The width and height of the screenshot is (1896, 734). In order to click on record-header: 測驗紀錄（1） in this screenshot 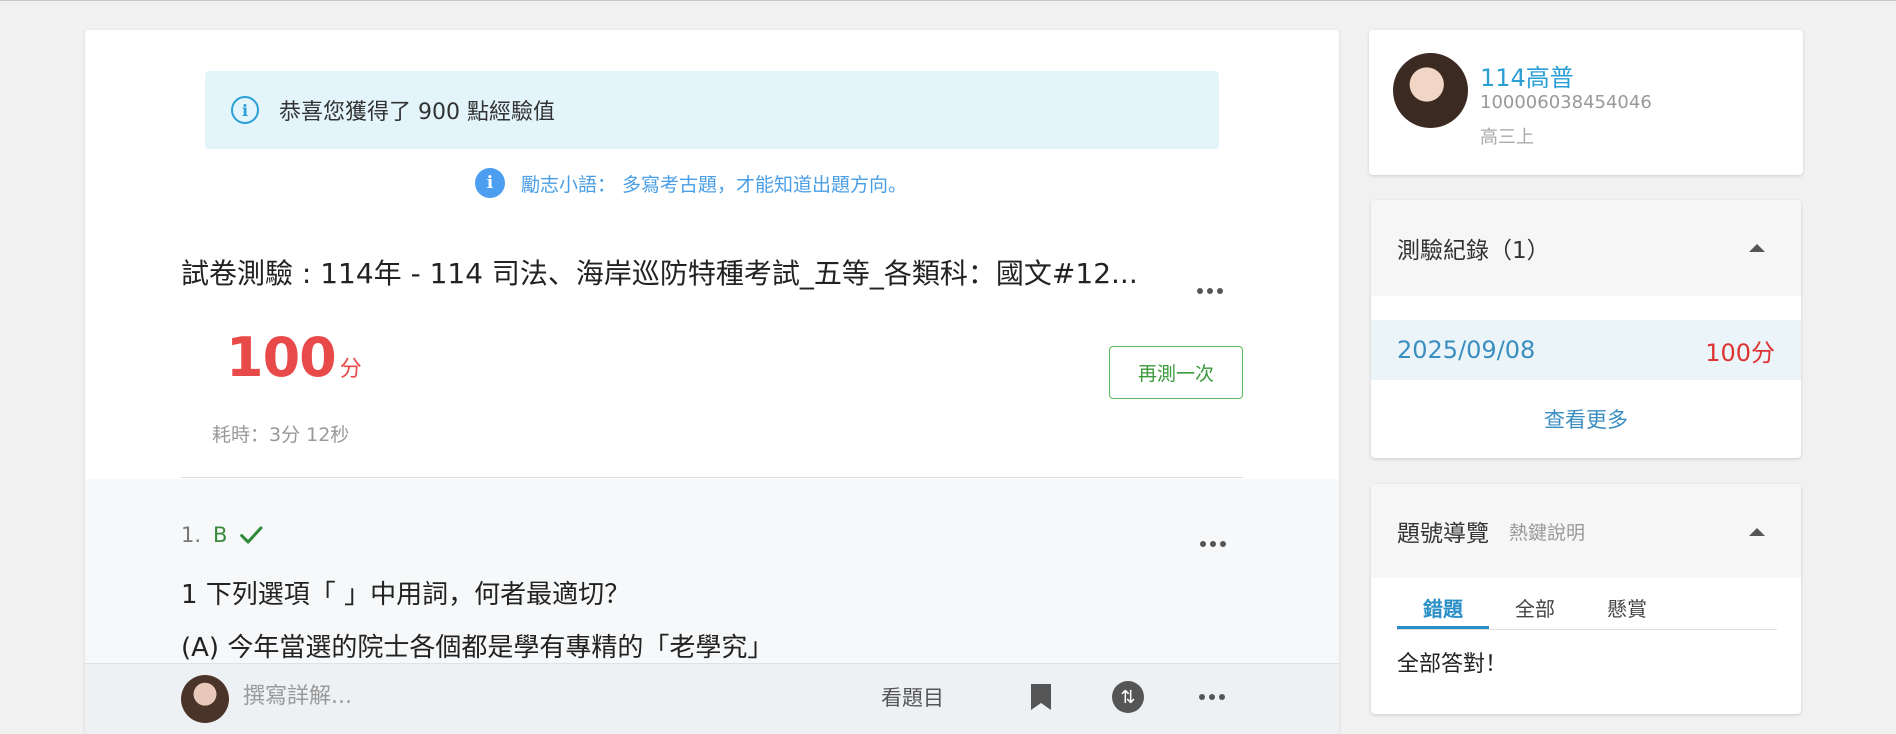, I will do `click(1586, 248)`.